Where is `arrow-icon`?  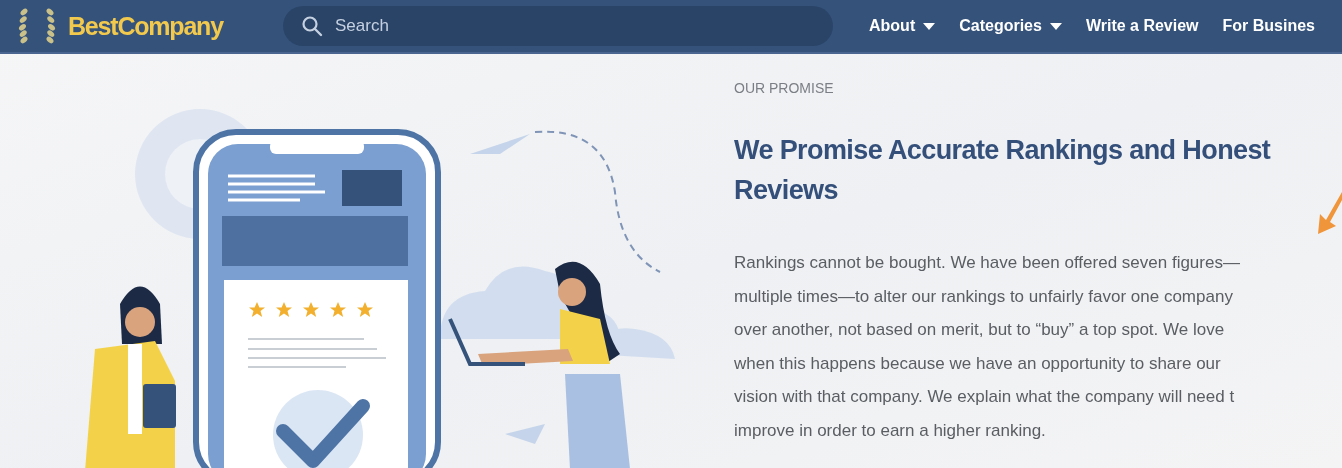
arrow-icon is located at coordinates (1329, 213).